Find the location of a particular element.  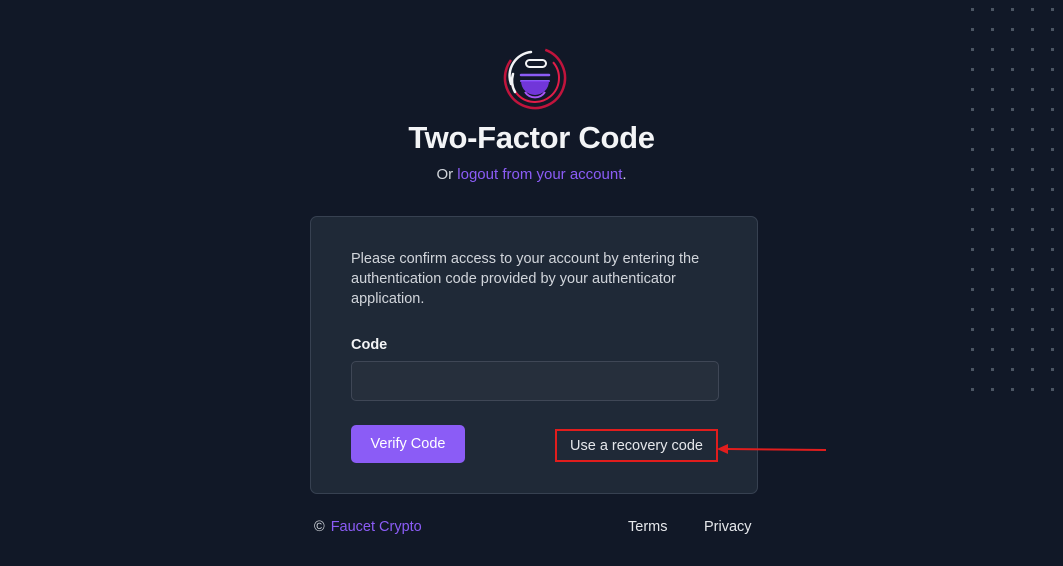

use-recovery-code-button: Use a recovery code is located at coordinates (636, 445).